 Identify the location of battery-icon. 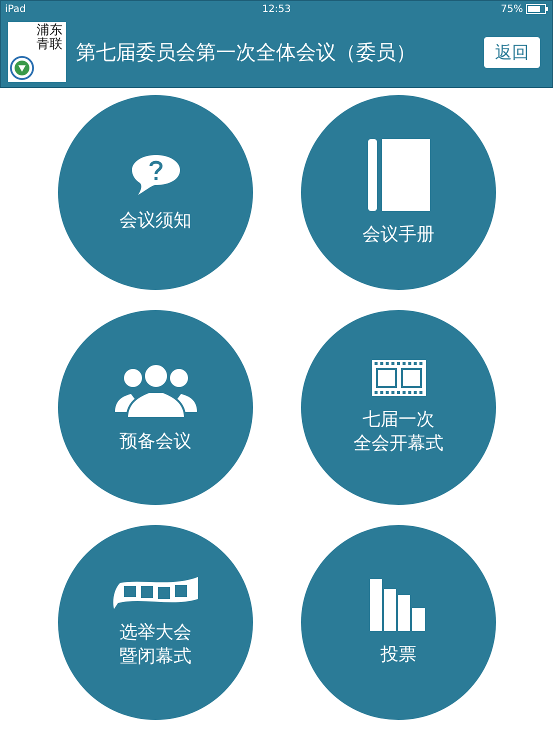
(537, 9).